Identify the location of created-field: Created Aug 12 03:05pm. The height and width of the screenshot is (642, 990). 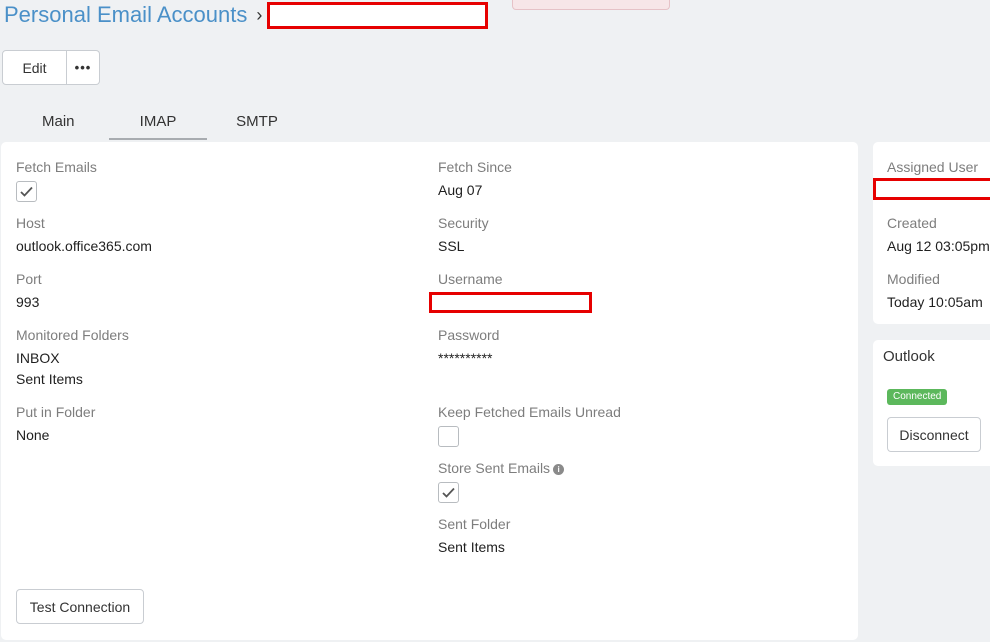
(938, 235).